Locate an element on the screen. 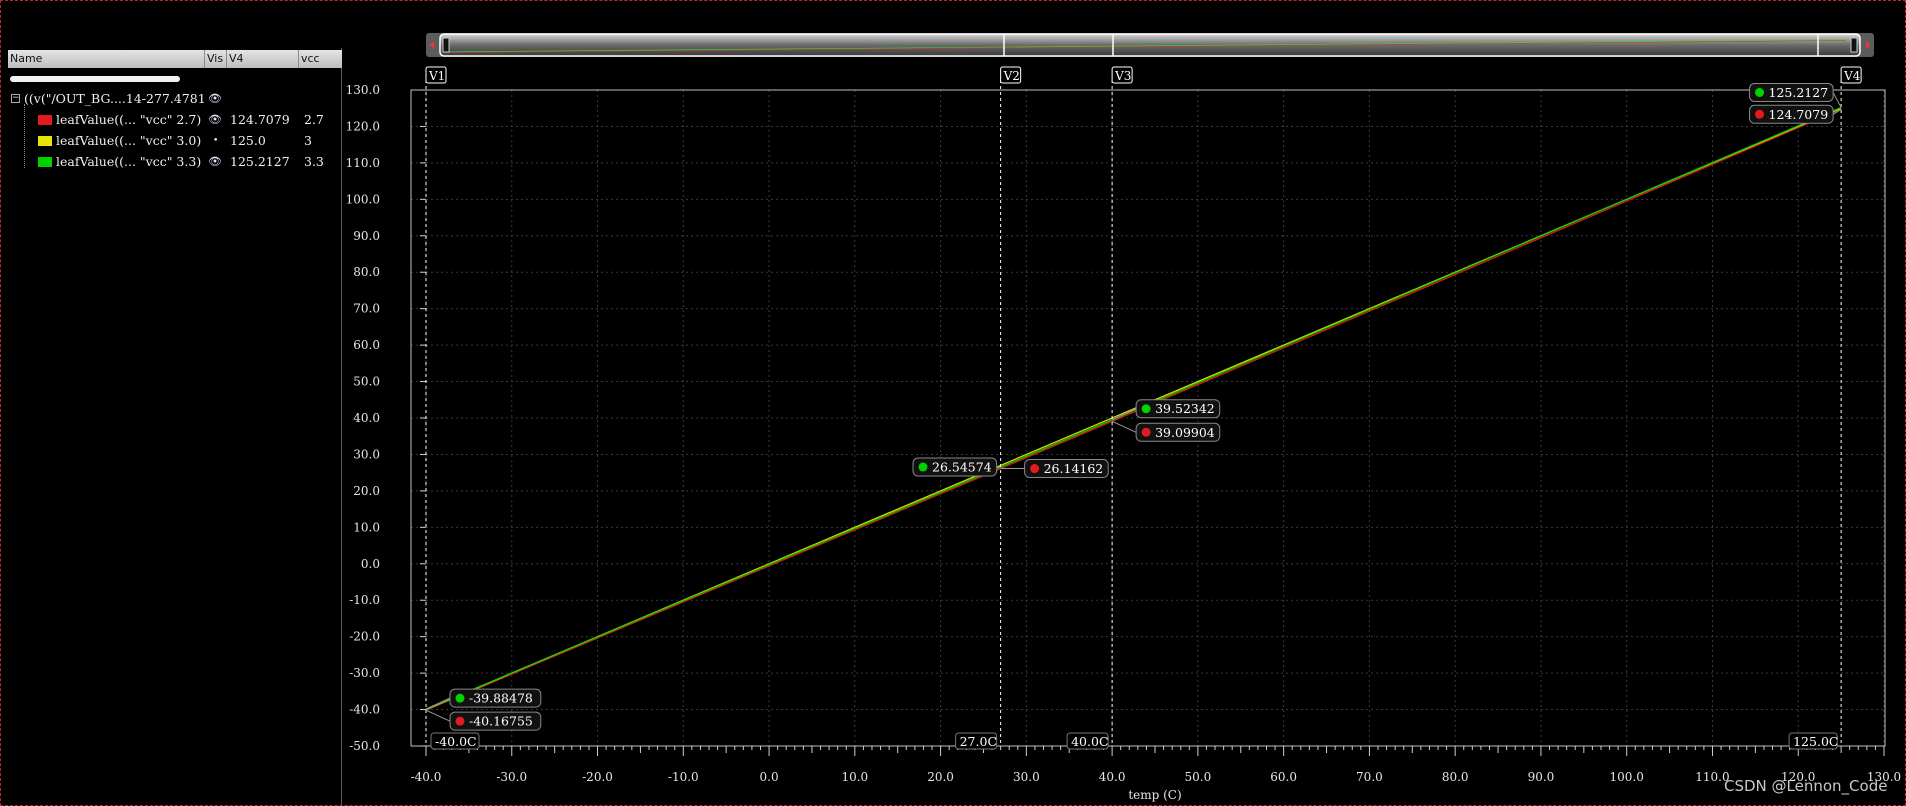 This screenshot has width=1906, height=806. cursor-readout-value: -40.0C is located at coordinates (456, 741).